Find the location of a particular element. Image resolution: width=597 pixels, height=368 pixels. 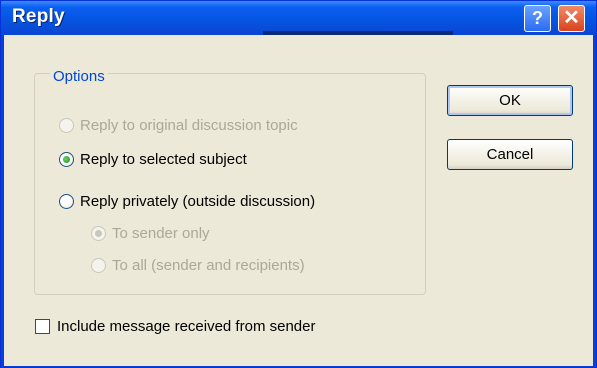

radio-label: Reply to original discussion topic is located at coordinates (189, 125).